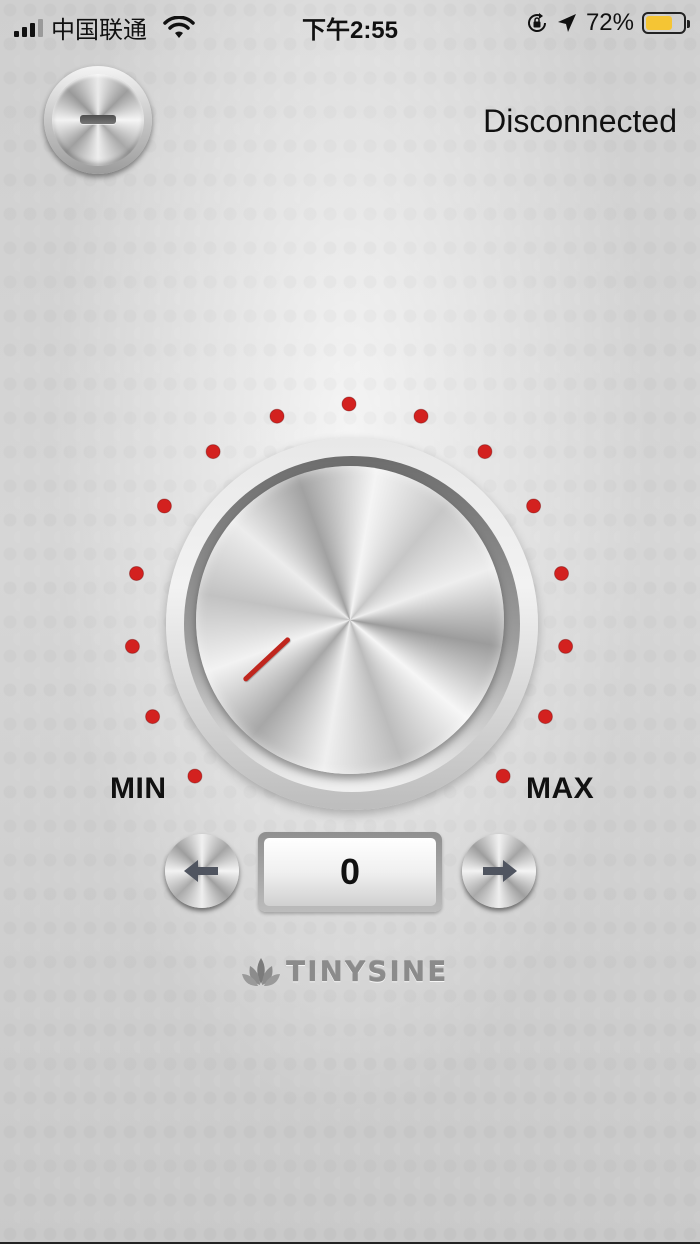 Image resolution: width=700 pixels, height=1244 pixels. What do you see at coordinates (350, 620) in the screenshot?
I see `knob-face` at bounding box center [350, 620].